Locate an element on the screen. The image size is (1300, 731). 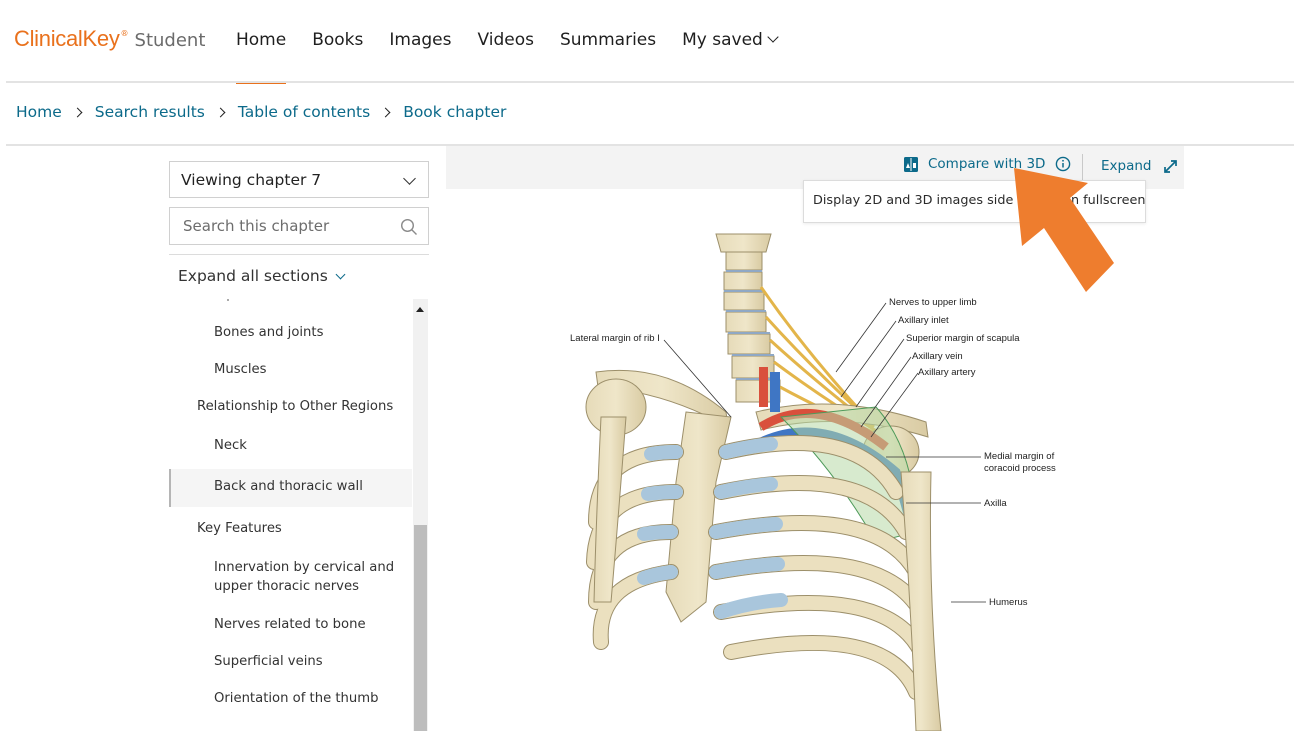
toc-item-key-features: Key Features is located at coordinates (290, 528).